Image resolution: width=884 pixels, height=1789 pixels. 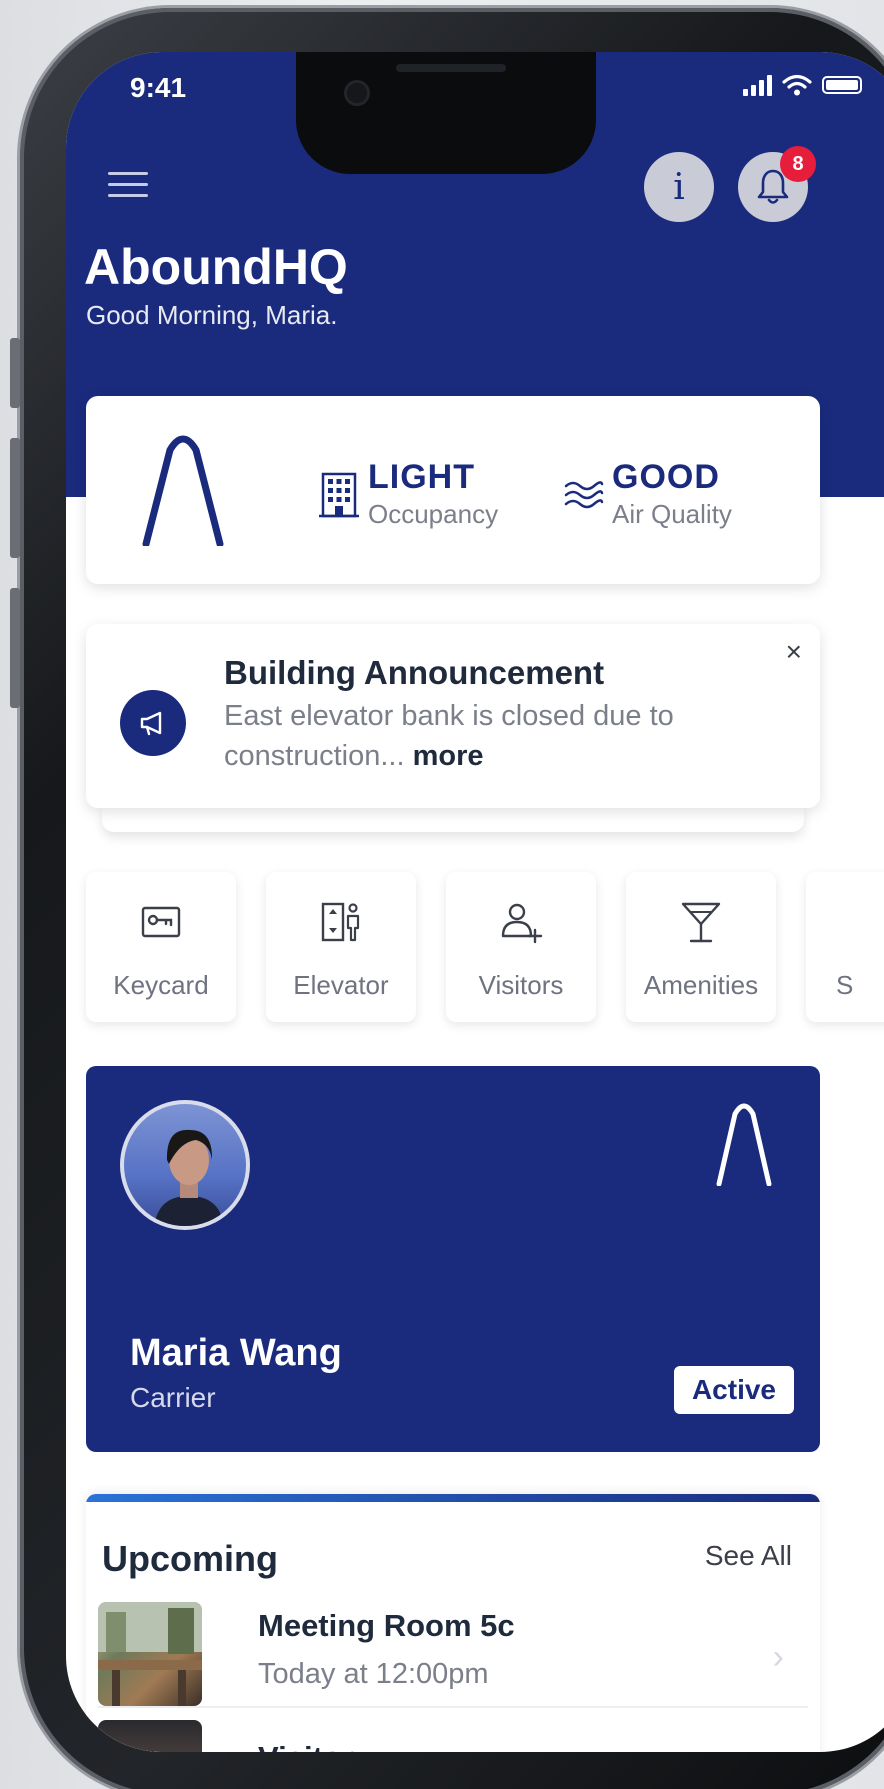 I want to click on occupancy-value: LIGHT, so click(x=421, y=477).